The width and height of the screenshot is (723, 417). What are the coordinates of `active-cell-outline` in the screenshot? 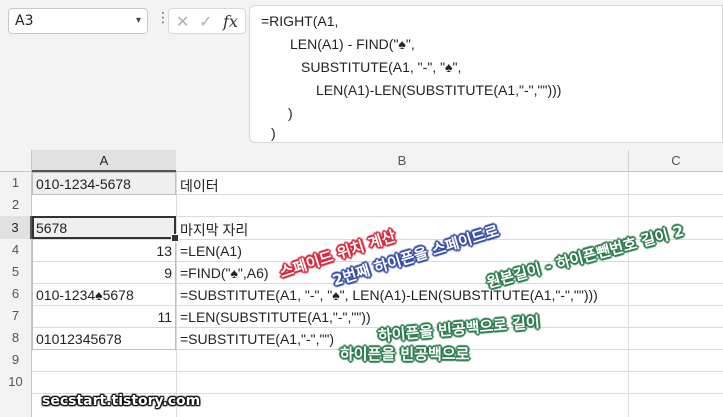 It's located at (104, 227).